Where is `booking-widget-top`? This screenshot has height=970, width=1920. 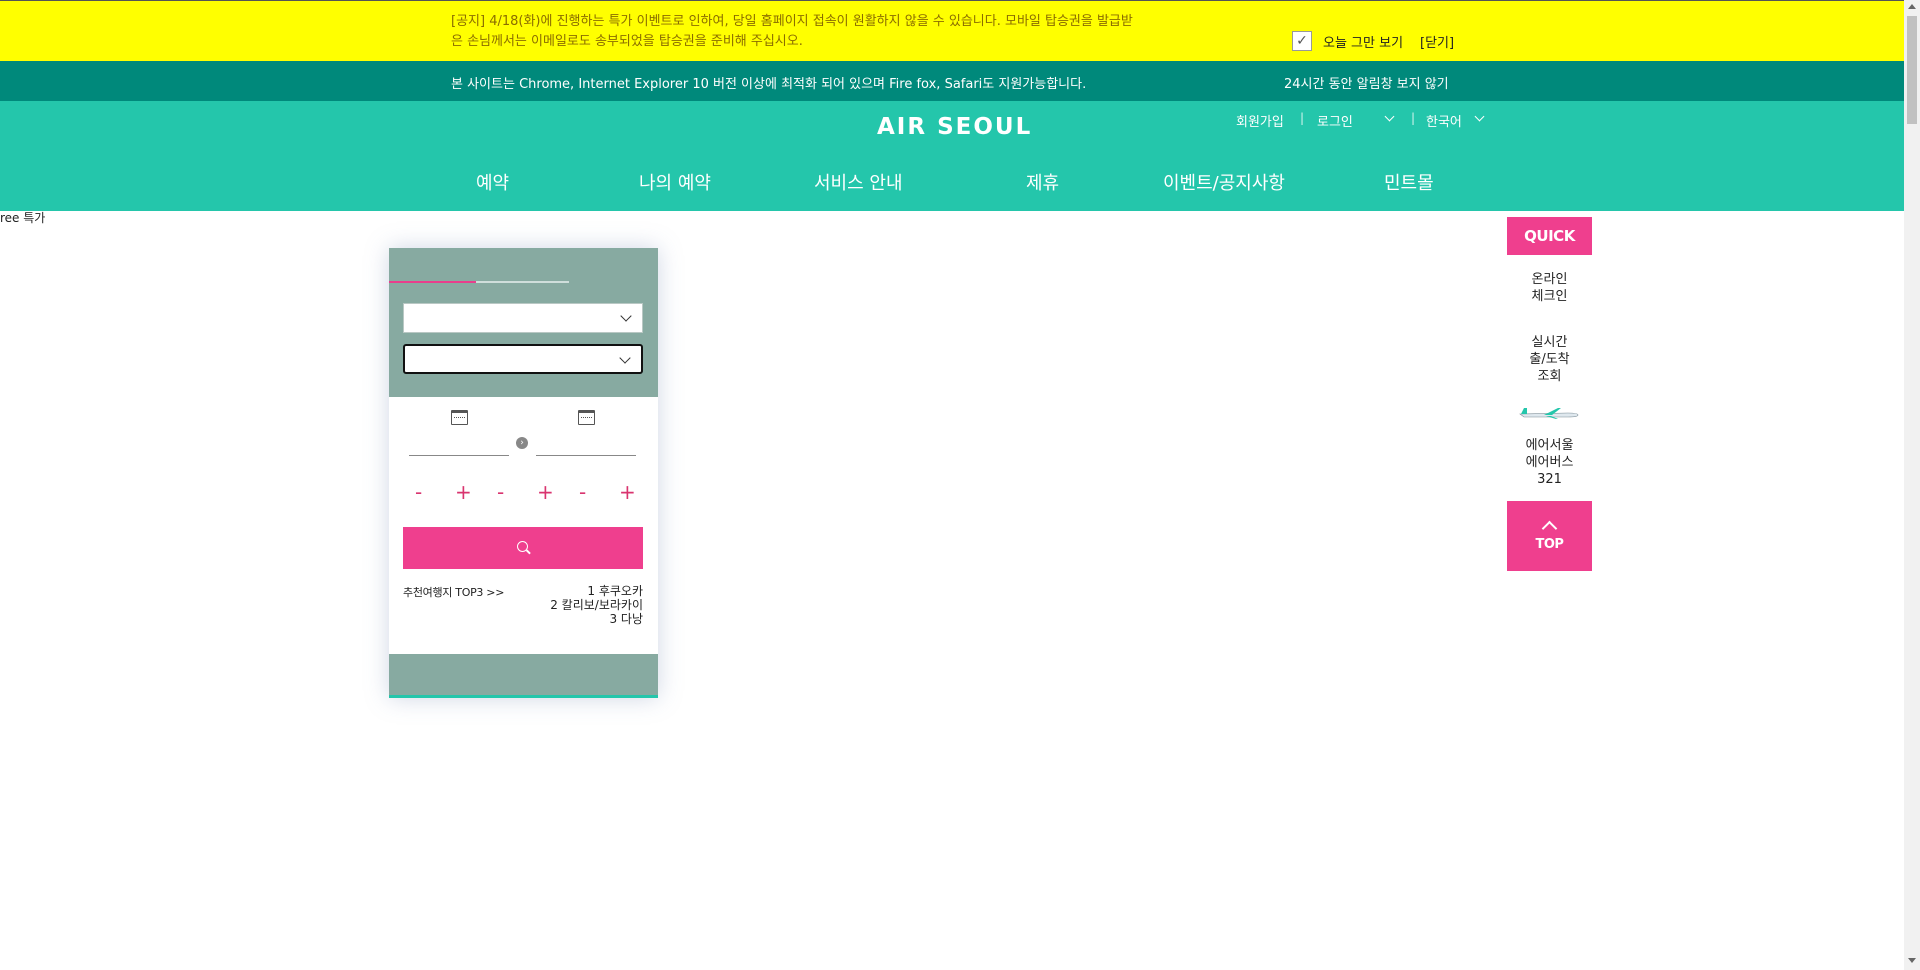
booking-widget-top is located at coordinates (523, 322).